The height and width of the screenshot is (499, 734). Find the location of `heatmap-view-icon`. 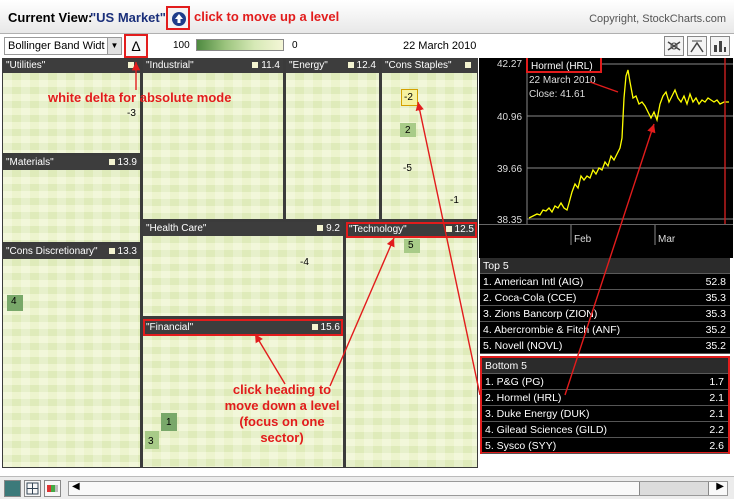

heatmap-view-icon is located at coordinates (12, 488).